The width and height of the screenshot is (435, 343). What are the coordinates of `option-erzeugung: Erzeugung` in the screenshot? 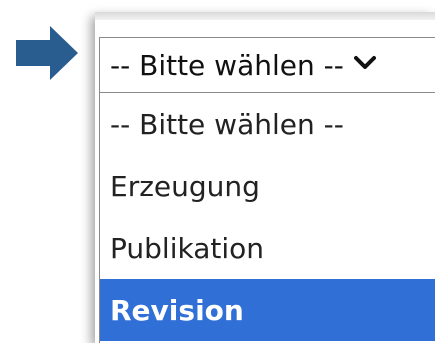 It's located at (267, 186).